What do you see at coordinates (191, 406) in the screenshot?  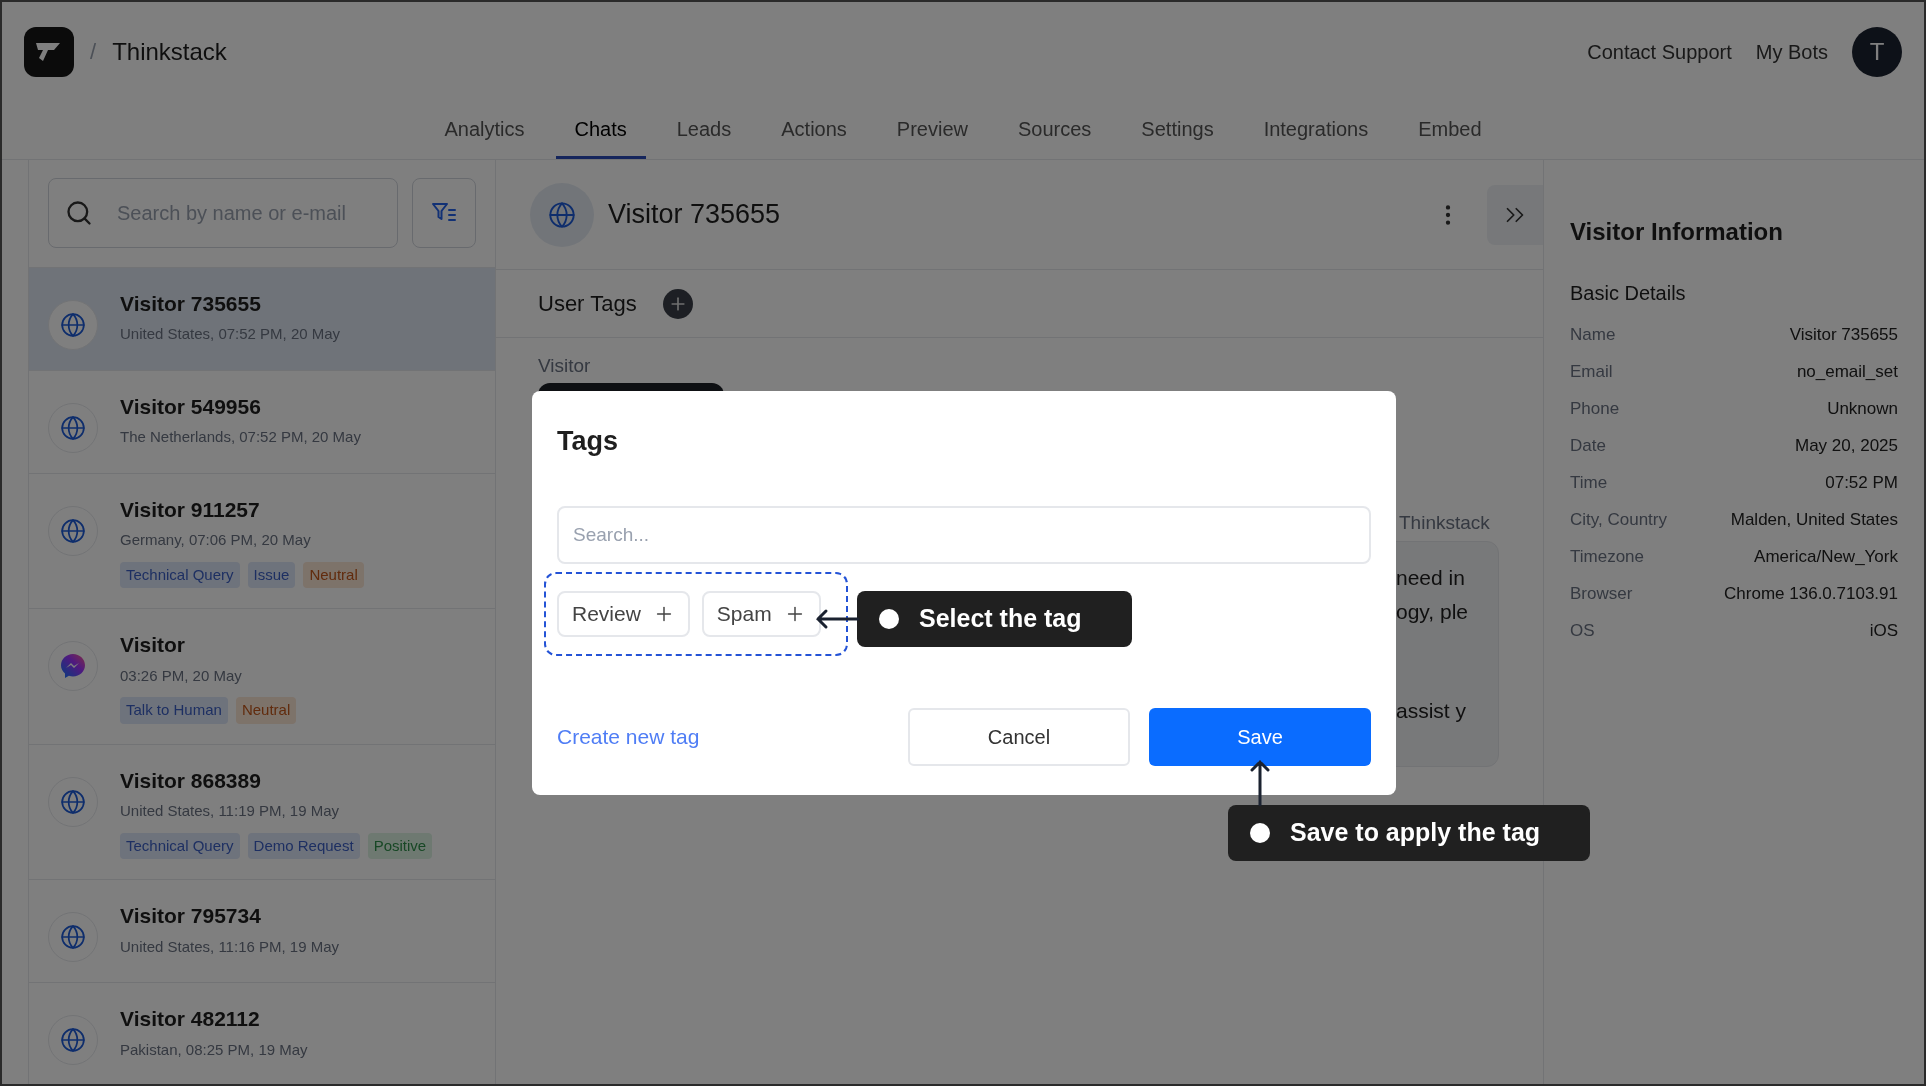 I see `visitor-name: Visitor 549956` at bounding box center [191, 406].